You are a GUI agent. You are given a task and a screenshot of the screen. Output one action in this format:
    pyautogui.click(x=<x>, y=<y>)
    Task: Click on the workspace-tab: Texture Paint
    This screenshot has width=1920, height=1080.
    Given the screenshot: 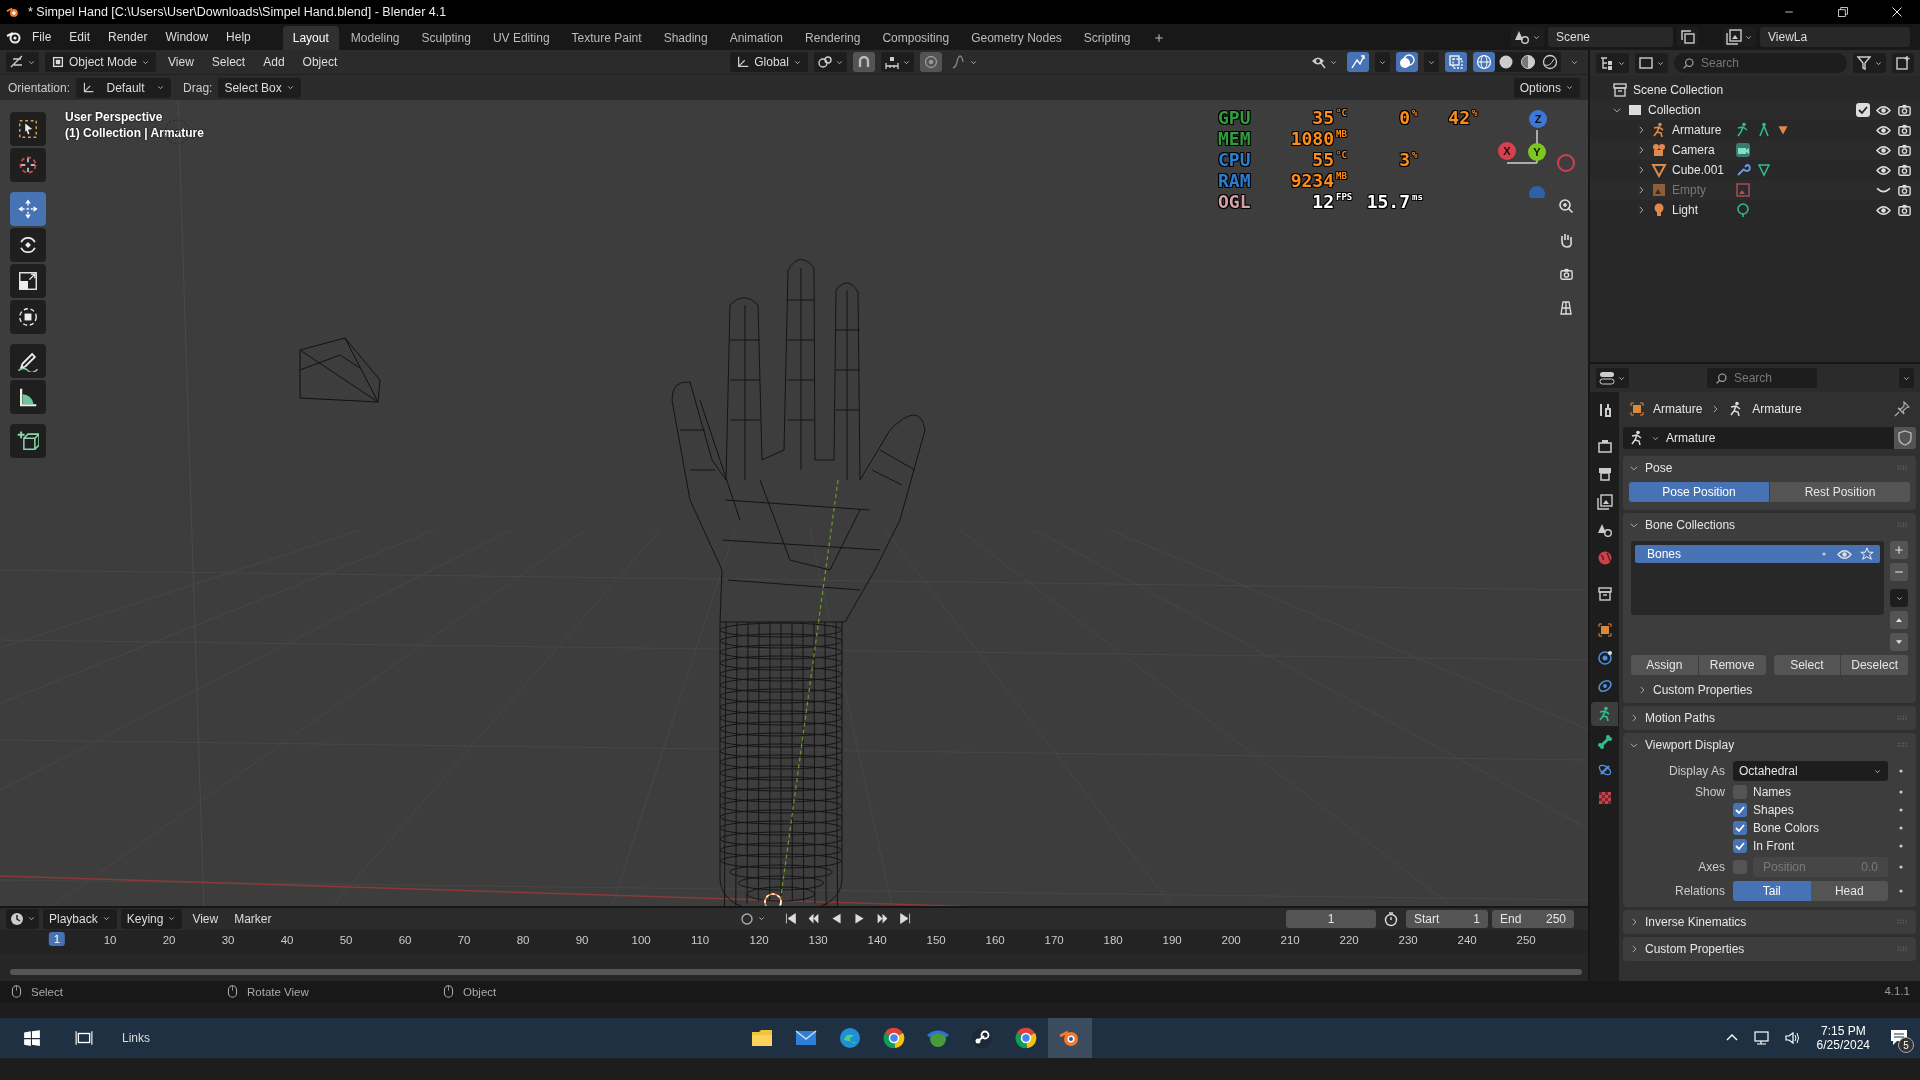 What is the action you would take?
    pyautogui.click(x=606, y=38)
    